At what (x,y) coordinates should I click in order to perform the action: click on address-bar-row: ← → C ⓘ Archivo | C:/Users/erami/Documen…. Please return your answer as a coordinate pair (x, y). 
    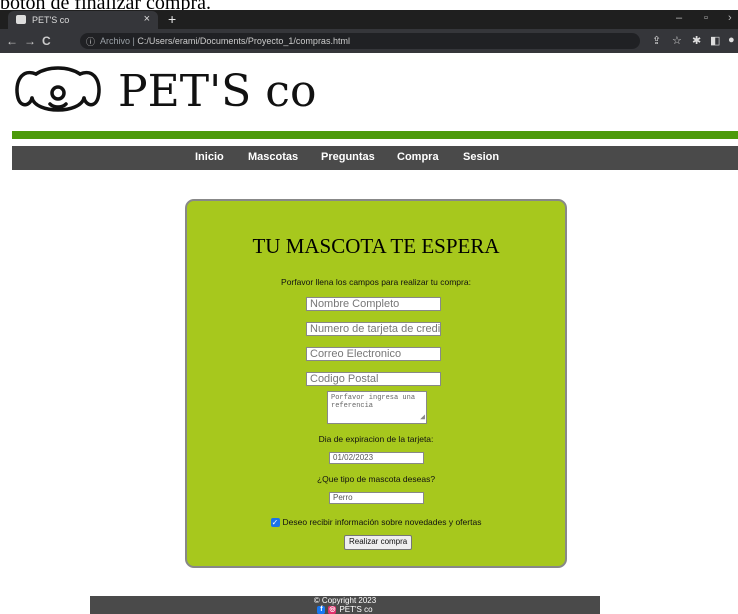
    Looking at the image, I should click on (369, 41).